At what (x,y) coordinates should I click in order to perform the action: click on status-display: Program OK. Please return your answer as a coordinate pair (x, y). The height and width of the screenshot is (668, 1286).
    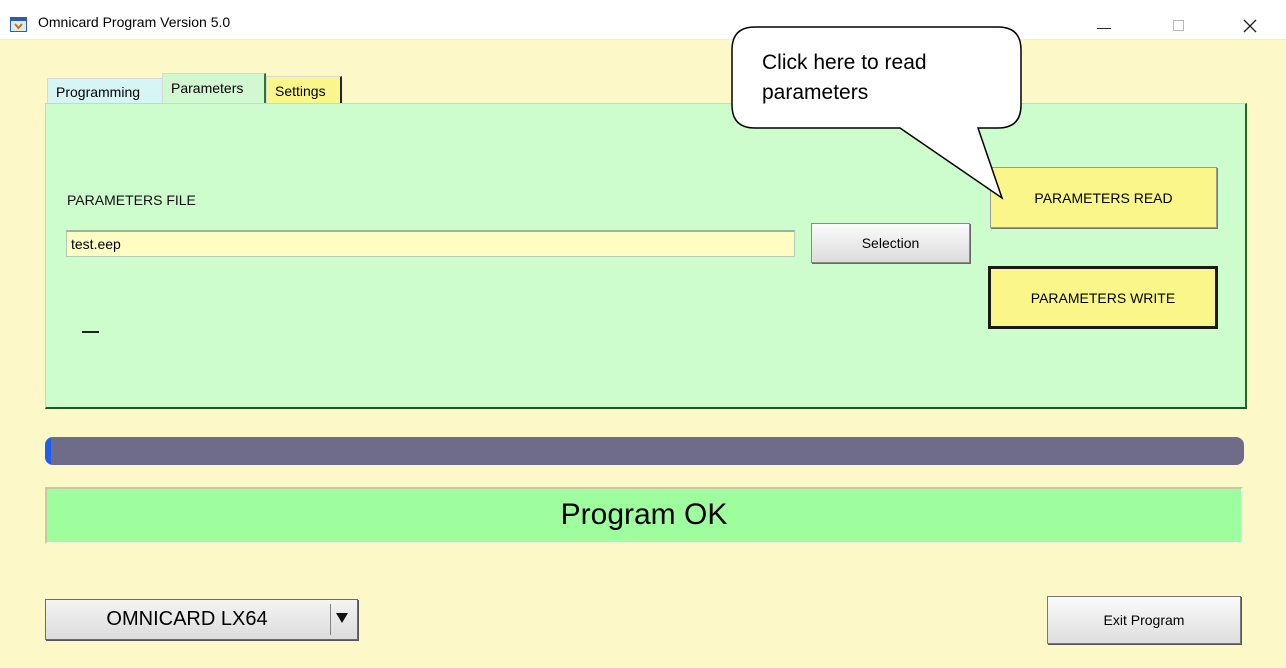
    Looking at the image, I should click on (644, 515).